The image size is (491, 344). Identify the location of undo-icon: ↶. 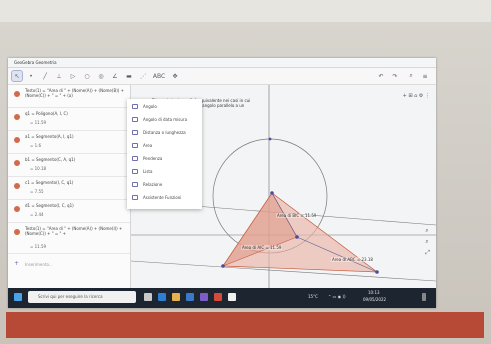
(381, 76).